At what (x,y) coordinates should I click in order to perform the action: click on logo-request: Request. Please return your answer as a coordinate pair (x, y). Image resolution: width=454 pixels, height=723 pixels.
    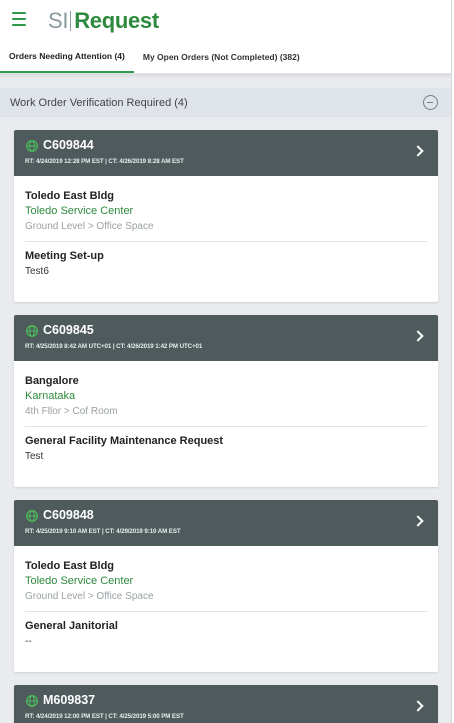
    Looking at the image, I should click on (116, 20).